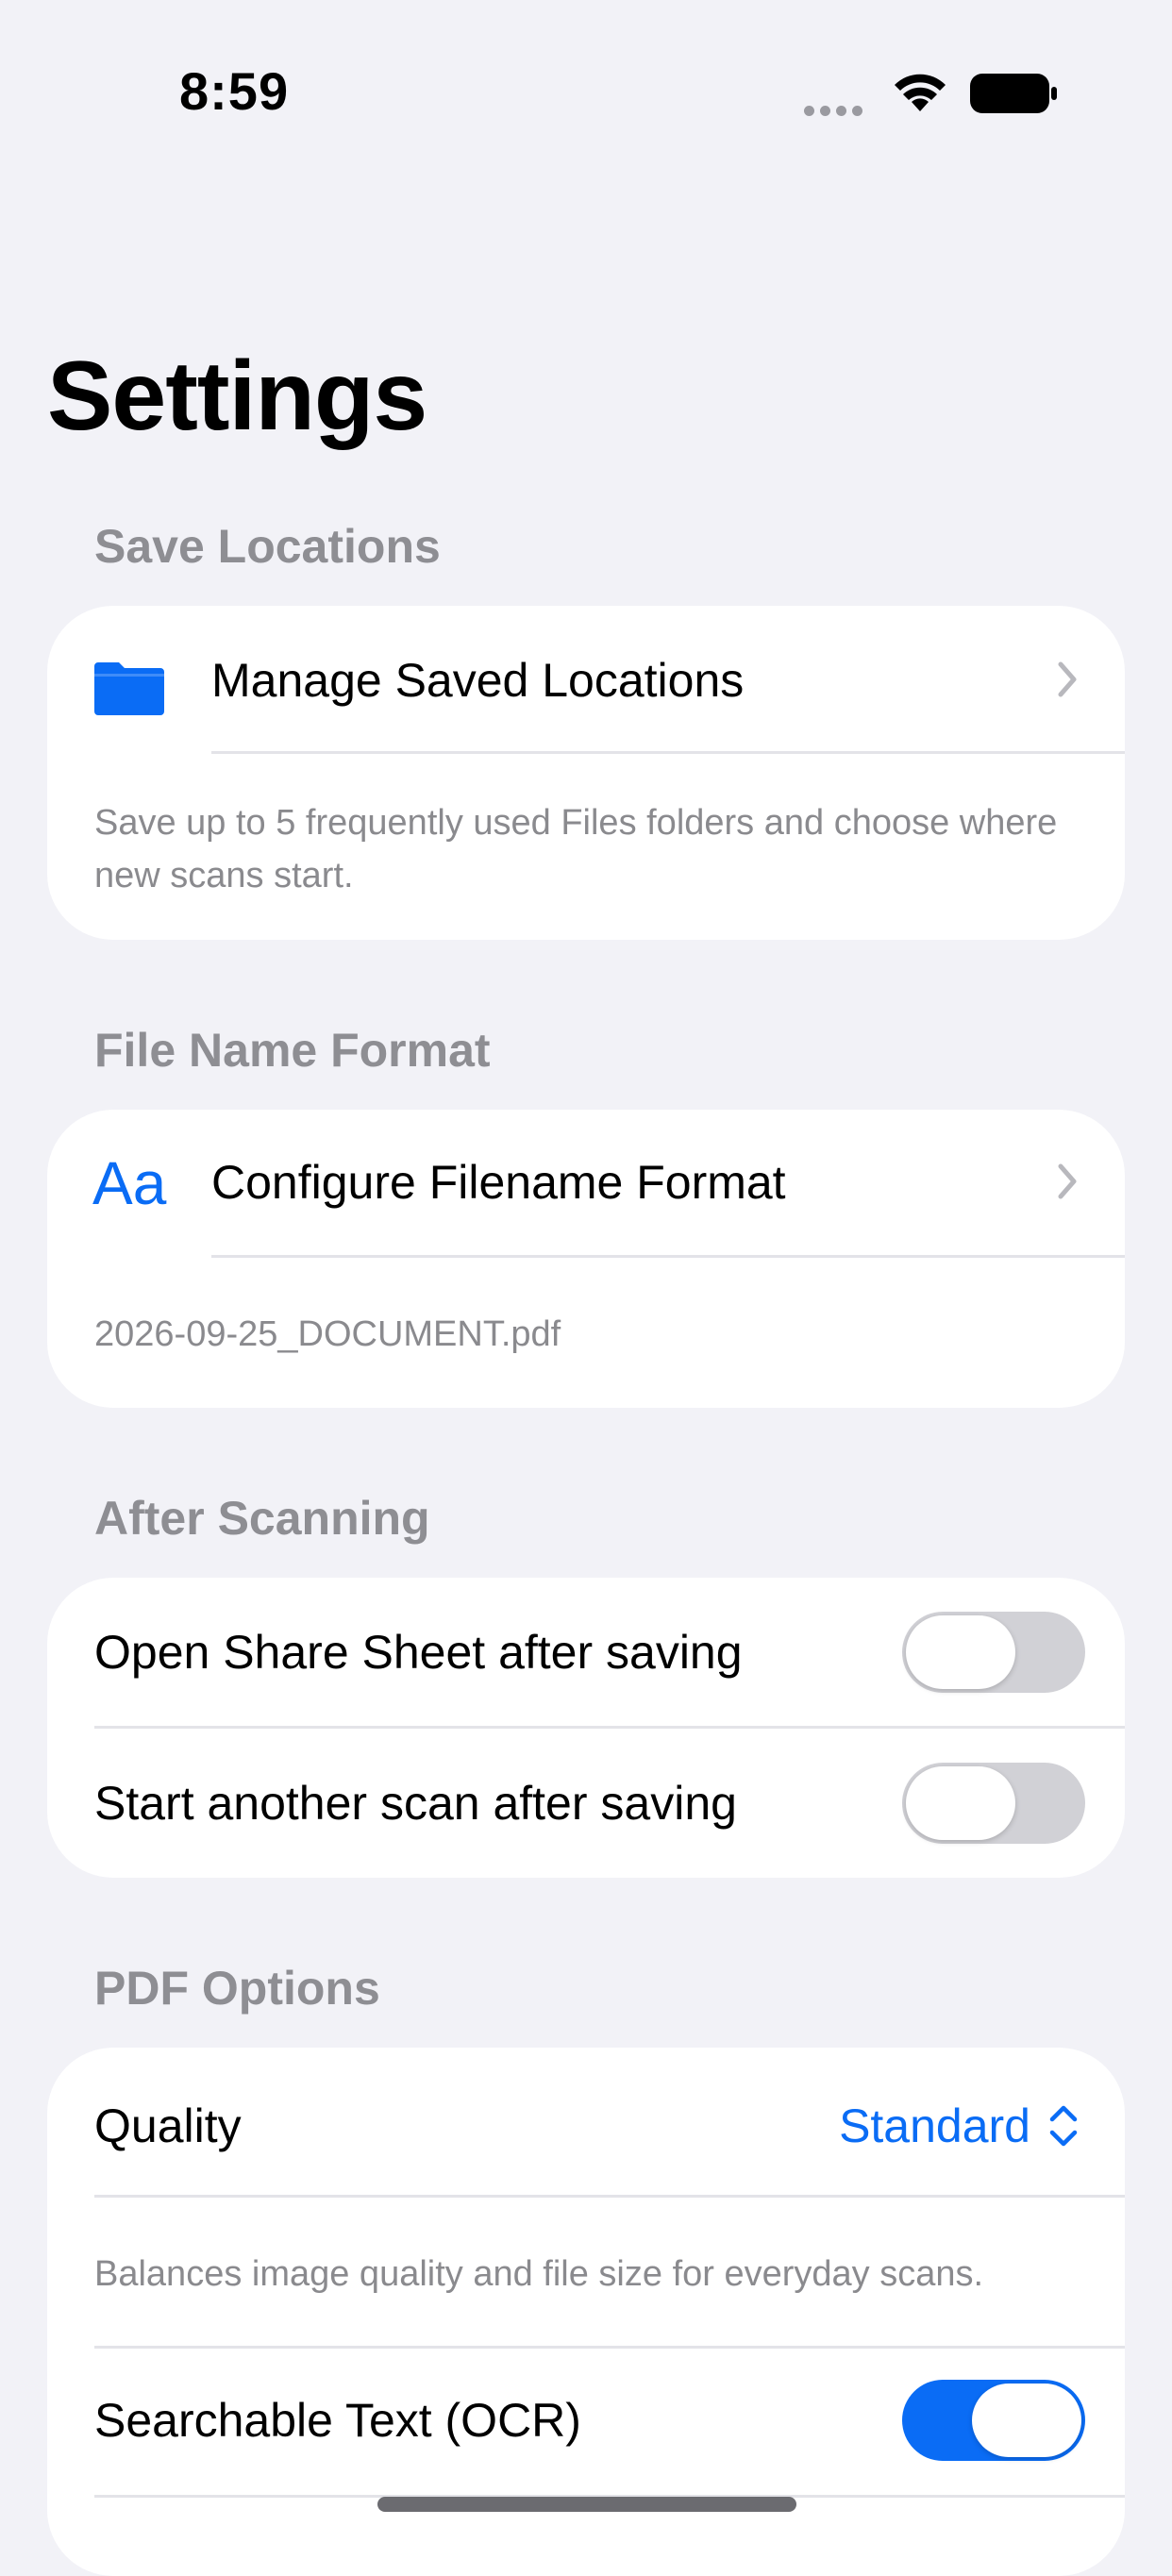 Image resolution: width=1172 pixels, height=2576 pixels. Describe the element at coordinates (498, 1182) in the screenshot. I see `configure-filename-format-label: Configure Filename Format` at that location.